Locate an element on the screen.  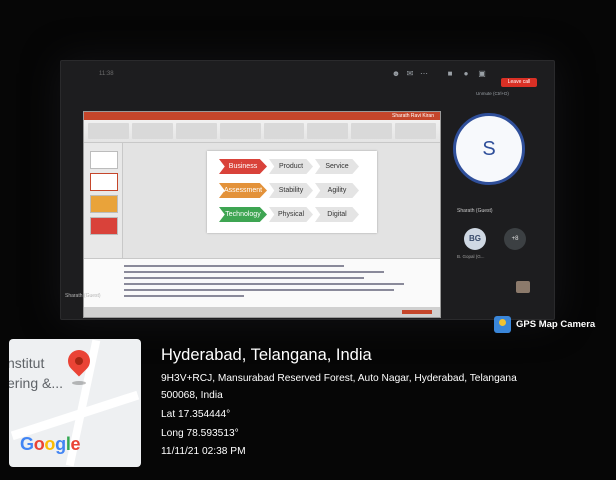
zoom-slider is located at coordinates (417, 312).